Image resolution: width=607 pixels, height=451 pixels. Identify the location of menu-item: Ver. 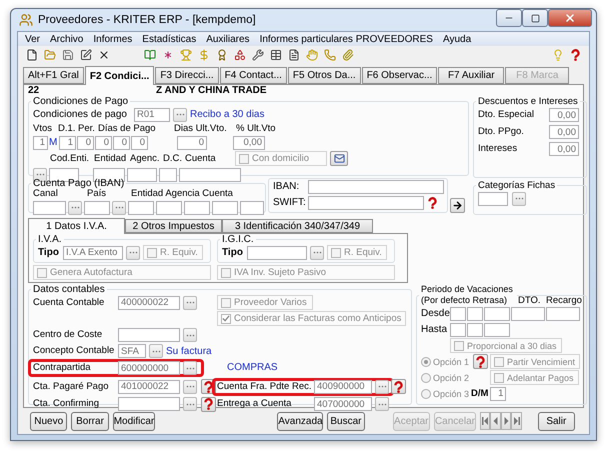
(33, 39).